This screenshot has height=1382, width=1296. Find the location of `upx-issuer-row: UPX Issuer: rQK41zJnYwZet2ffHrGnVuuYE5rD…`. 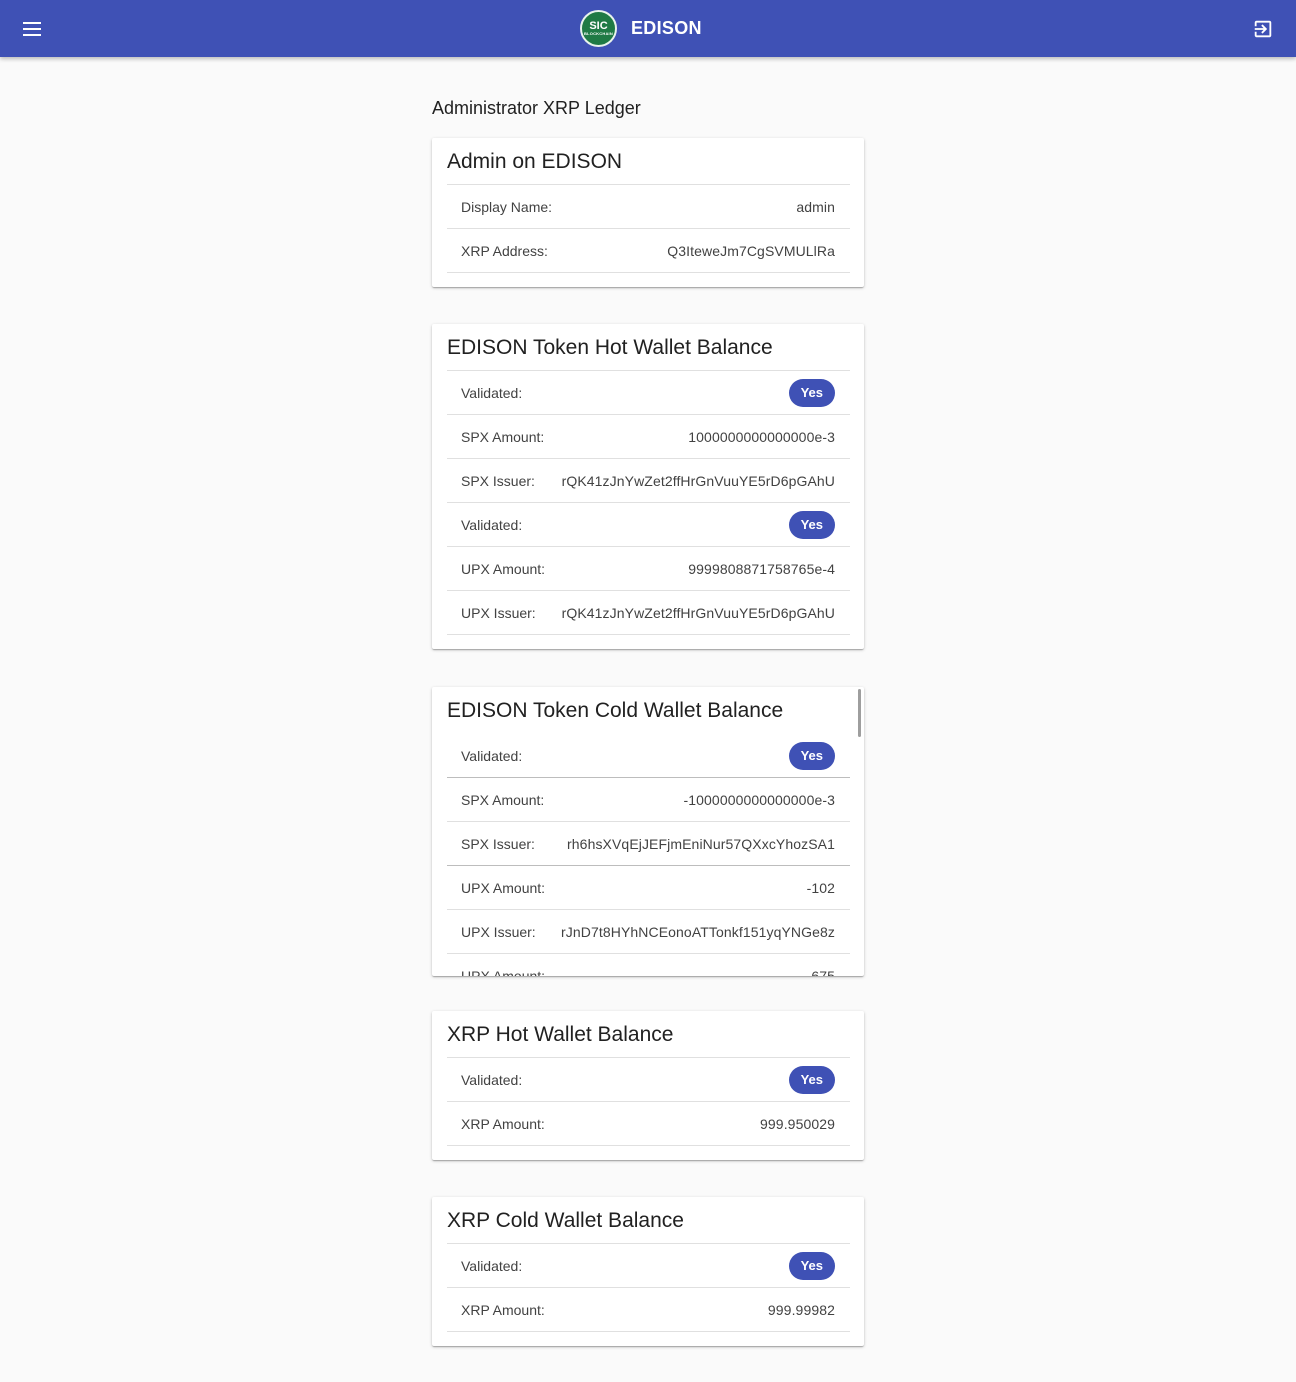

upx-issuer-row: UPX Issuer: rQK41zJnYwZet2ffHrGnVuuYE5rD… is located at coordinates (648, 613).